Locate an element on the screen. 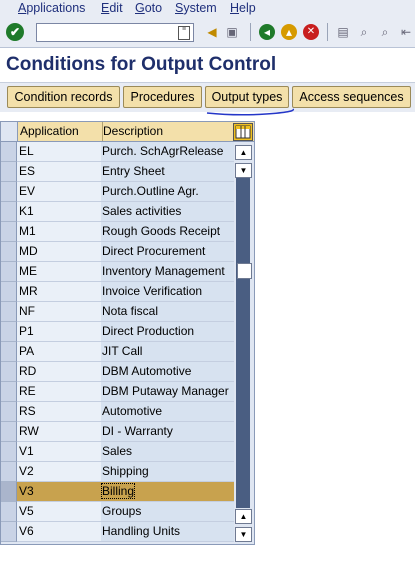 The height and width of the screenshot is (561, 415). table-row: V1 Sales is located at coordinates (117, 452).